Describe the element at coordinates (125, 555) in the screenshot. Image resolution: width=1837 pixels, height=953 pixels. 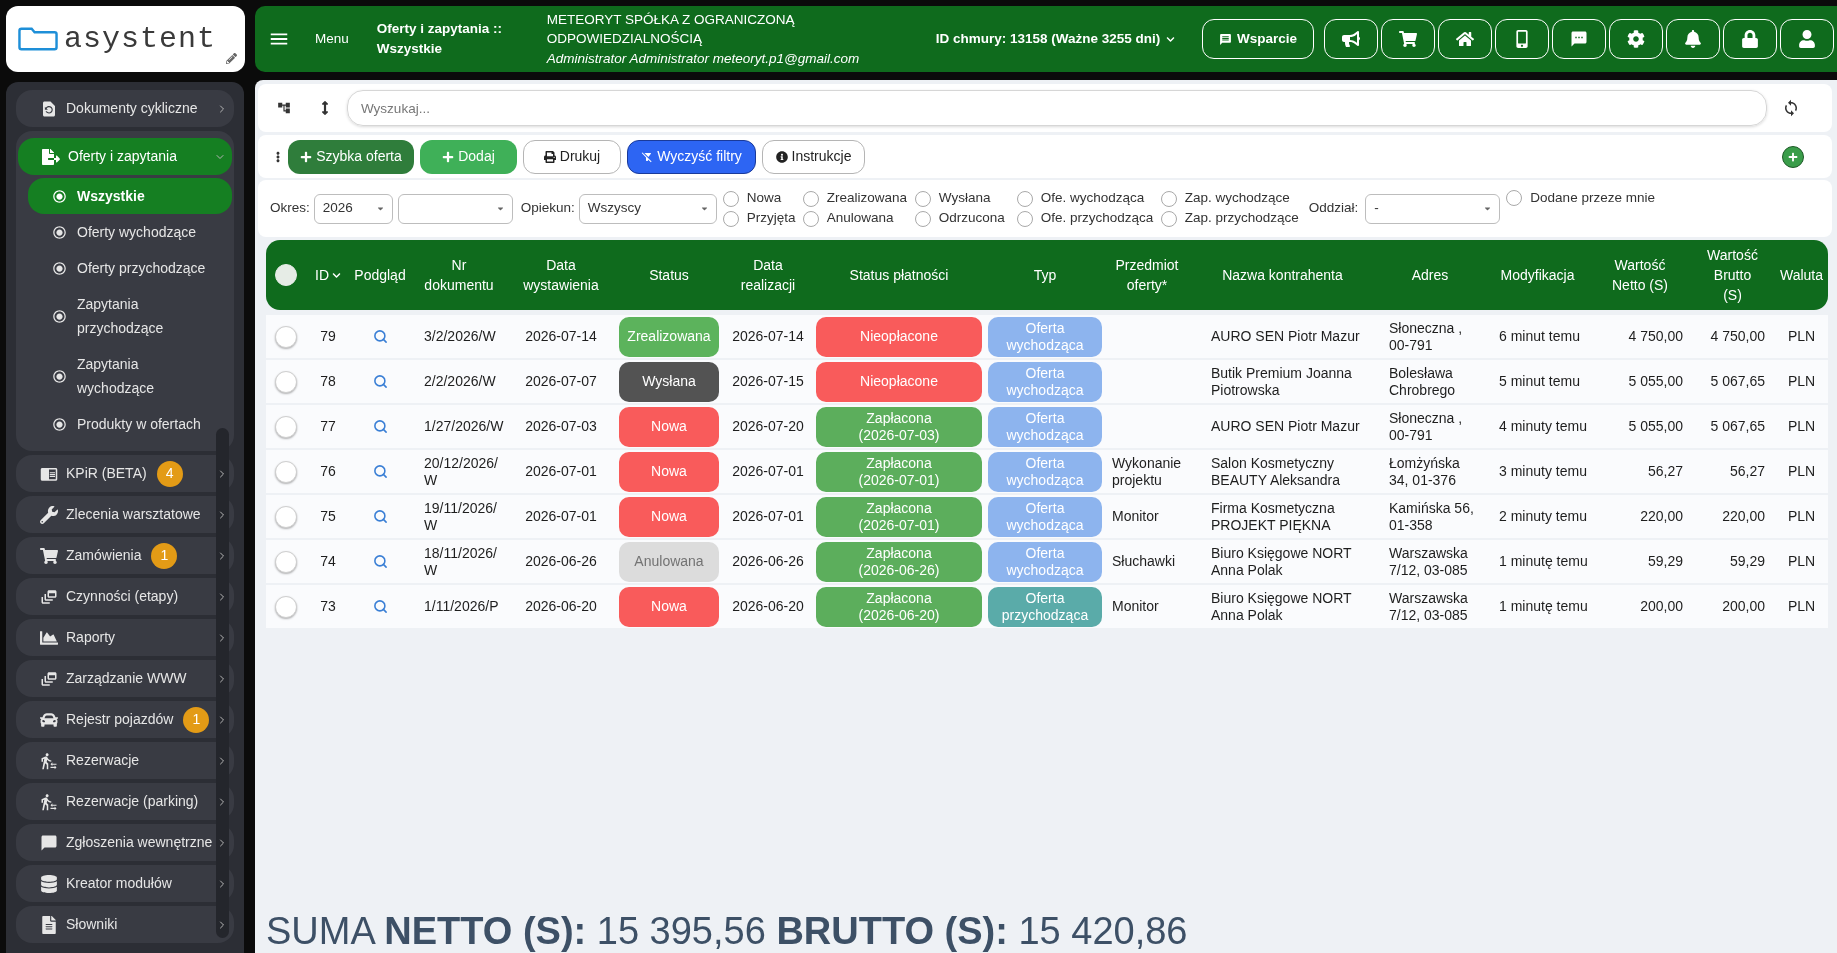
I see `sidebar-item: Zamówienia 1` at that location.